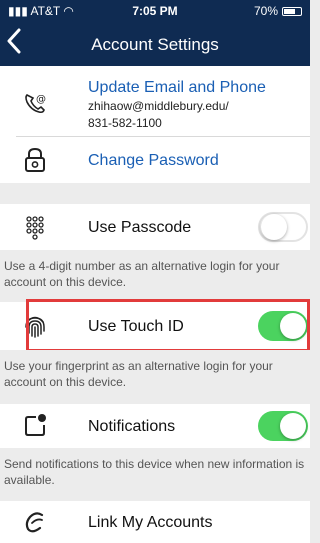  Describe the element at coordinates (140, 227) in the screenshot. I see `passcode-label: Use Passcode` at that location.